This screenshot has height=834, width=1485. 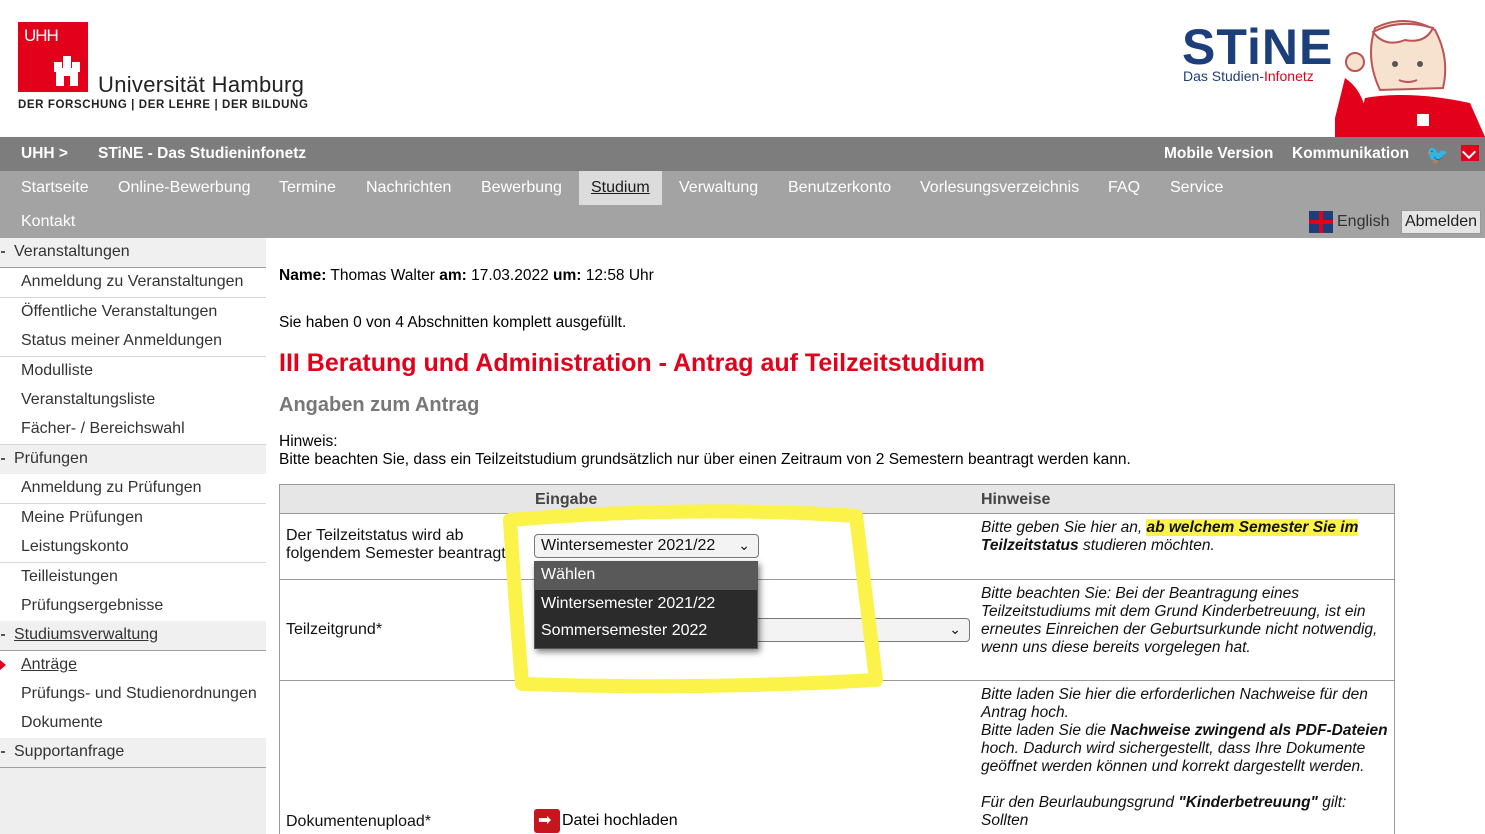 I want to click on sidebar-label: Leistungskonto, so click(x=75, y=546).